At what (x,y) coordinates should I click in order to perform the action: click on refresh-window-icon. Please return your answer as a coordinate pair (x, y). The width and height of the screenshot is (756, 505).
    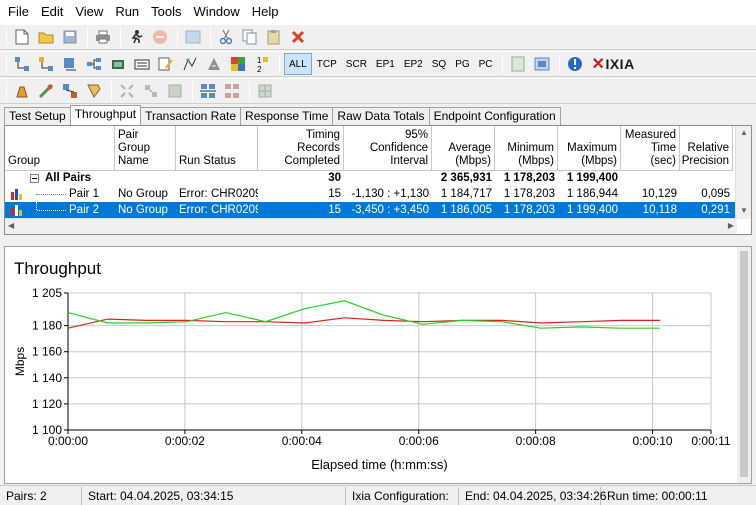
    Looking at the image, I should click on (193, 37).